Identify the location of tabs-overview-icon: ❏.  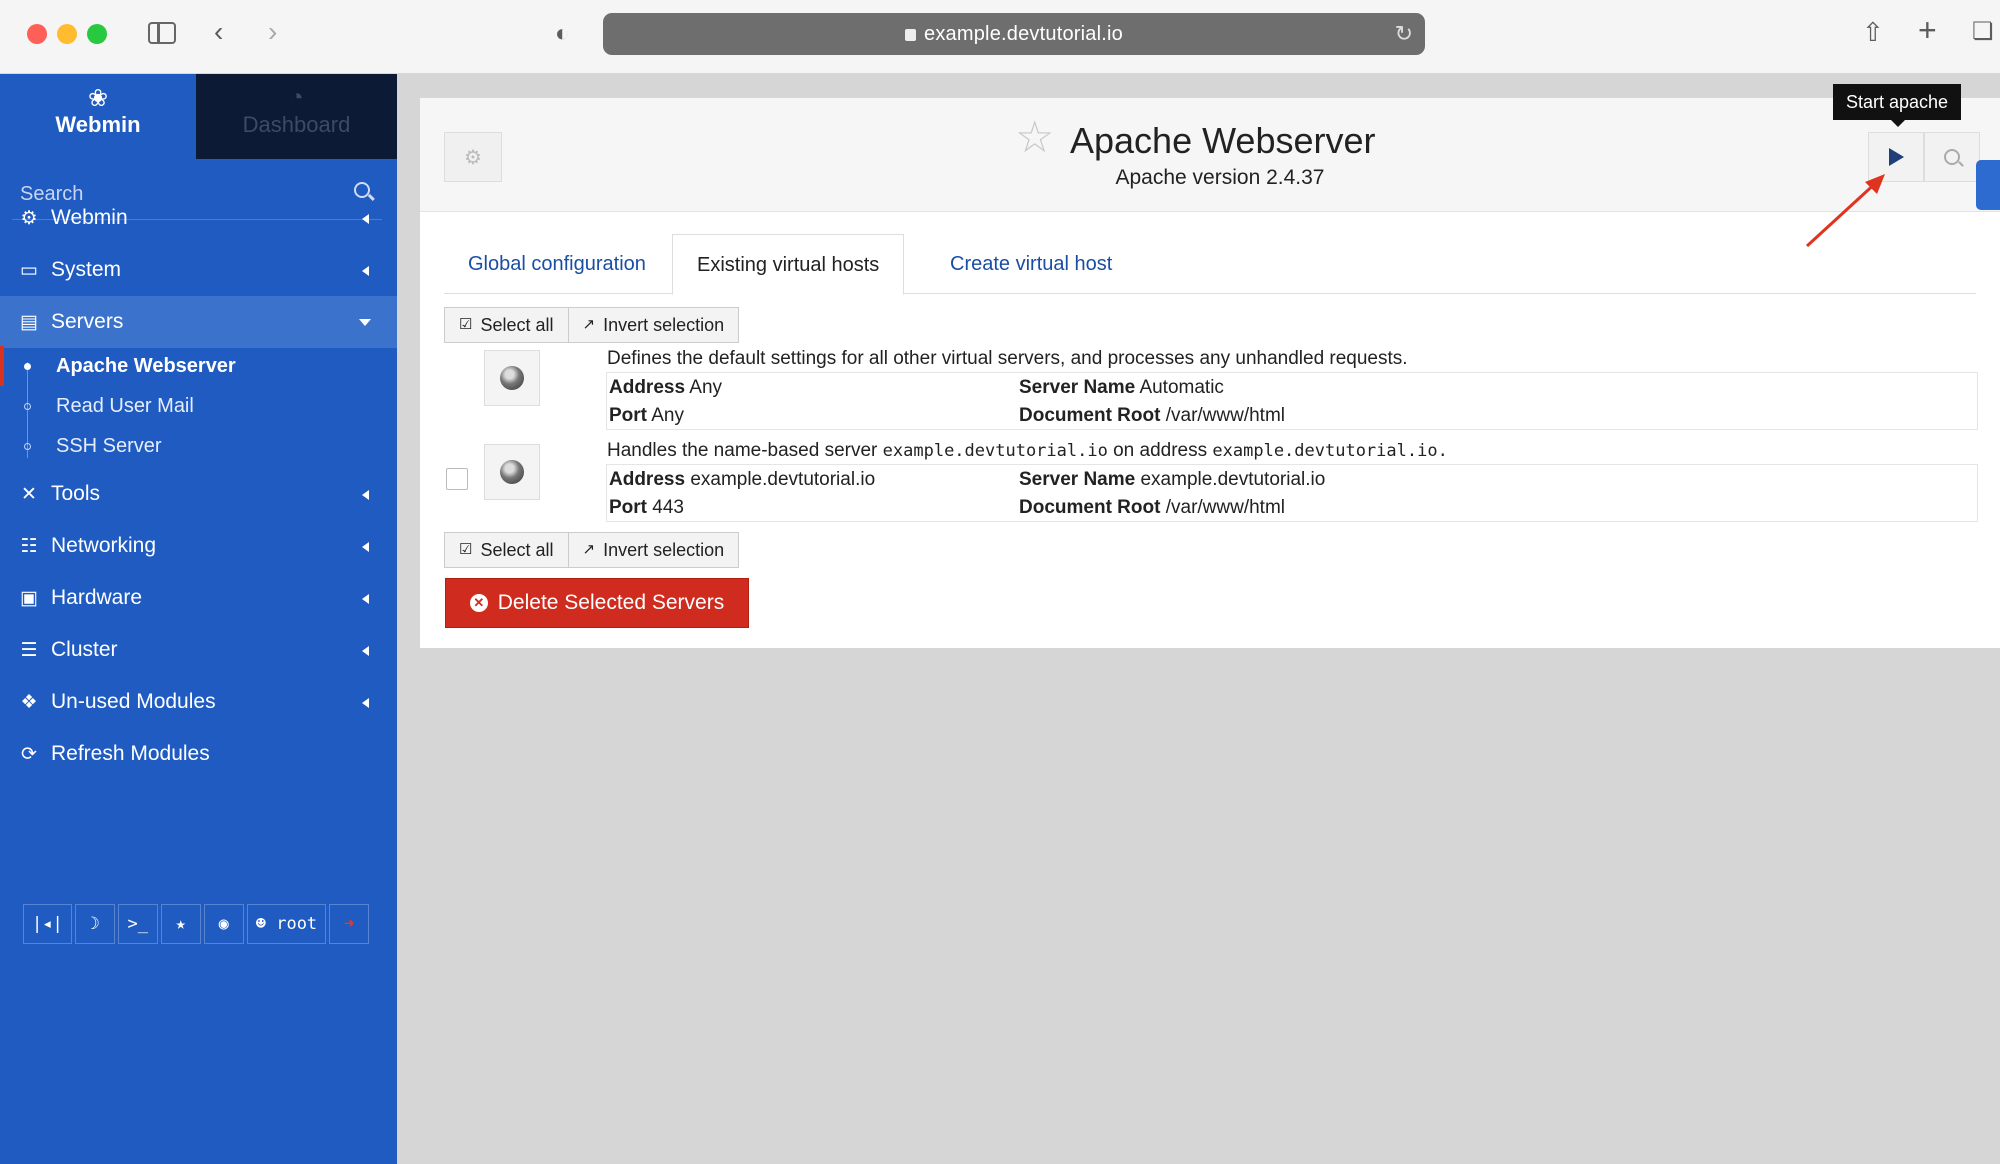
(1983, 32).